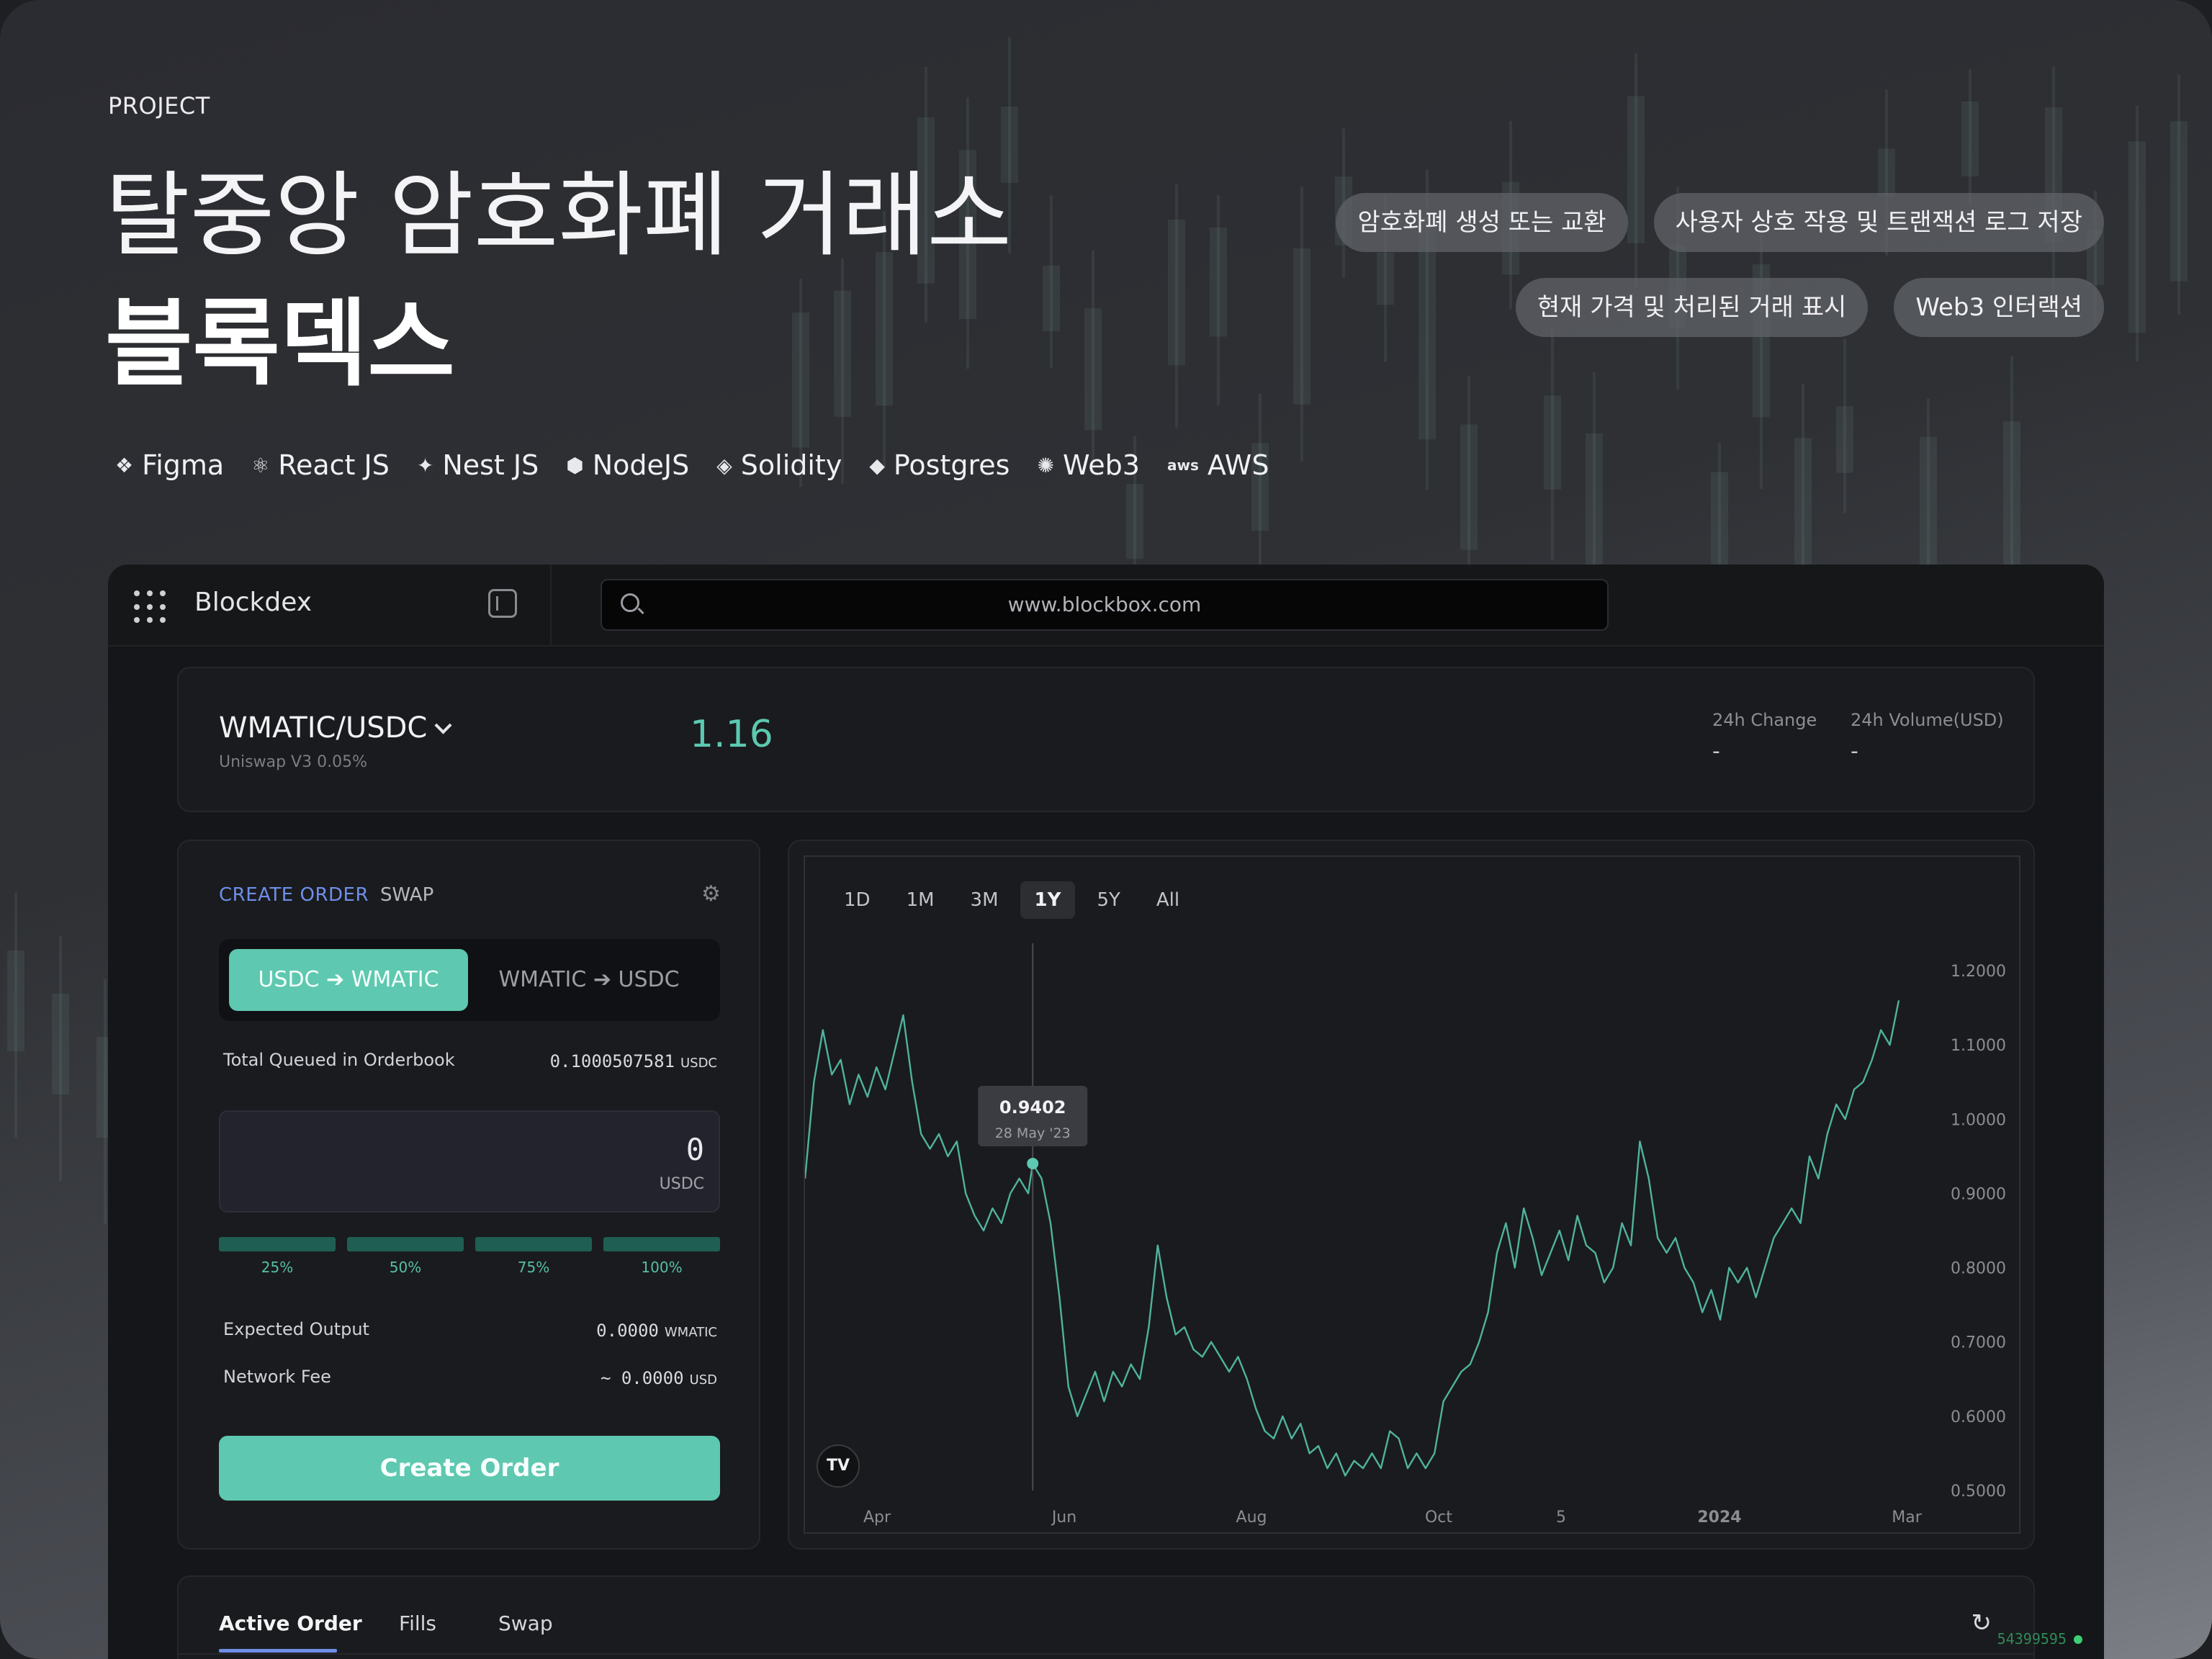 The width and height of the screenshot is (2212, 1659). Describe the element at coordinates (1106, 1617) in the screenshot. I see `orders-panel: Active Order Fills Swap ↻` at that location.